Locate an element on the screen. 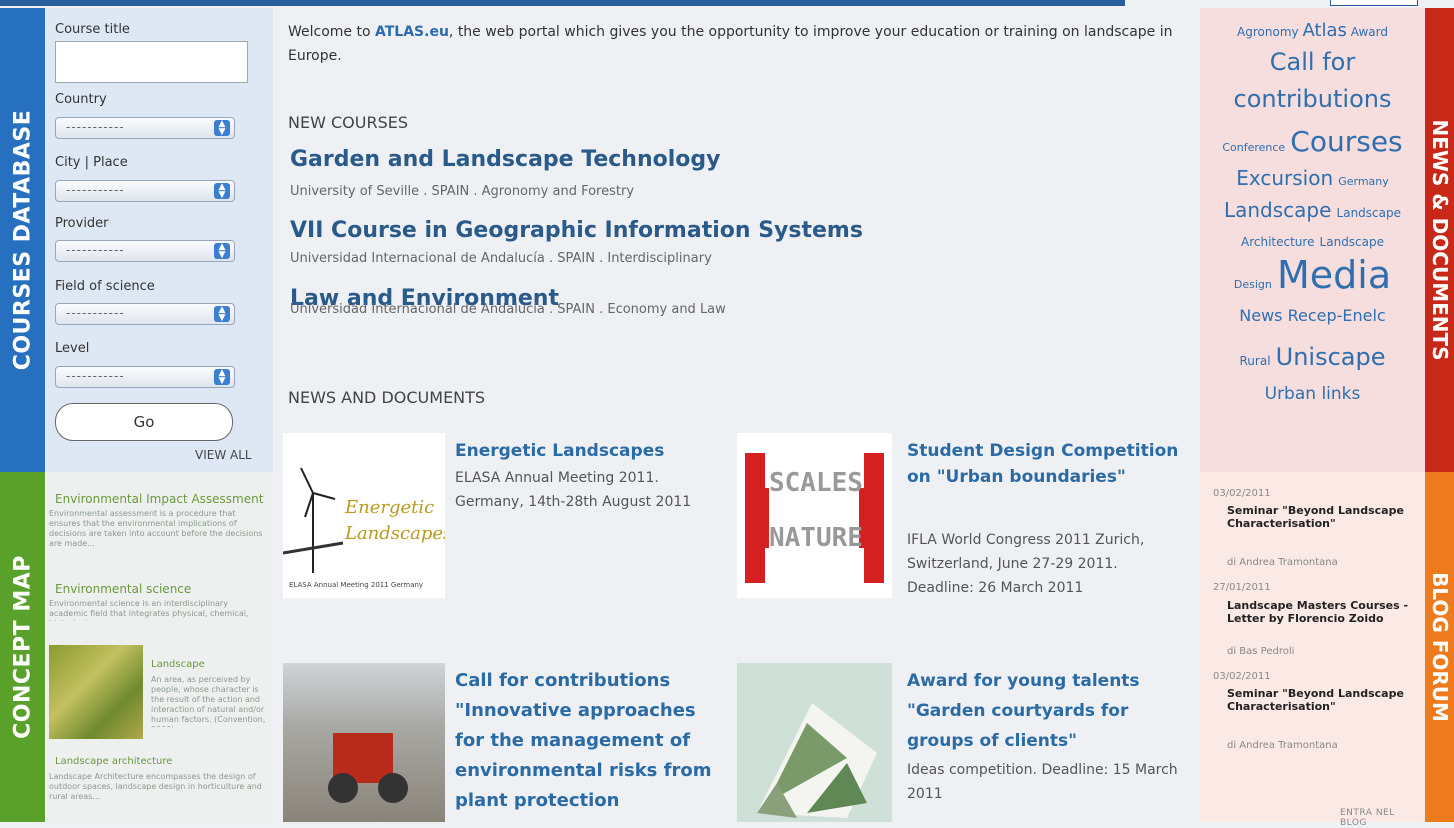 The height and width of the screenshot is (828, 1454). tractor-wheel is located at coordinates (343, 788).